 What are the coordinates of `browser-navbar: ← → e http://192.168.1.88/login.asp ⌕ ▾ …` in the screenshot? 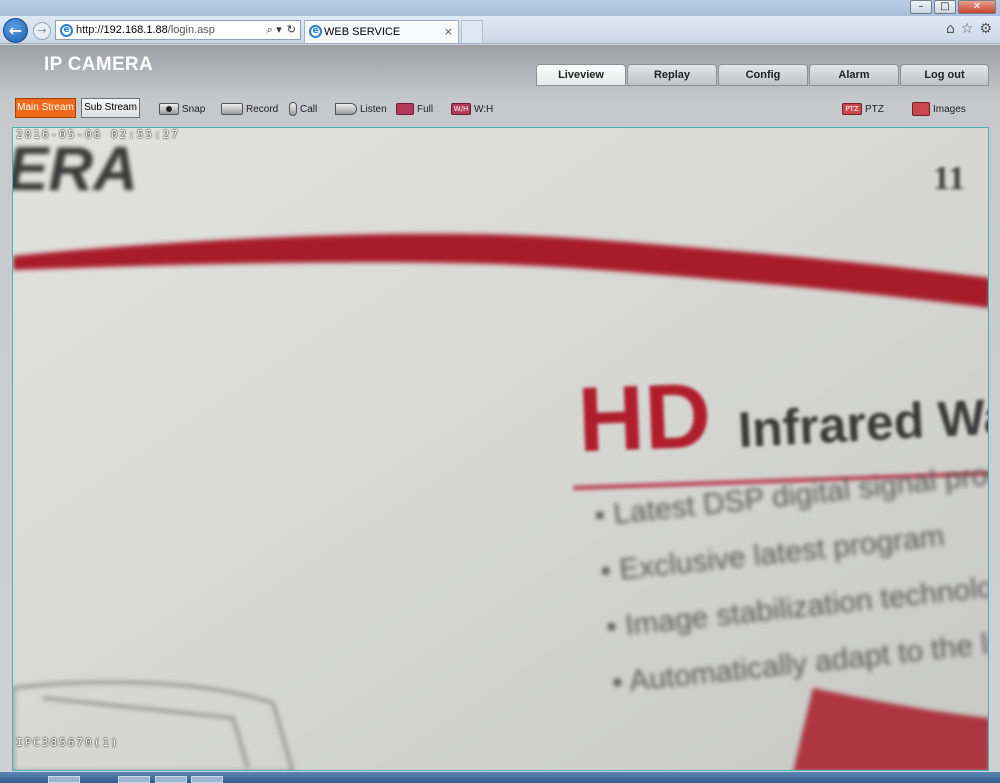 It's located at (500, 30).